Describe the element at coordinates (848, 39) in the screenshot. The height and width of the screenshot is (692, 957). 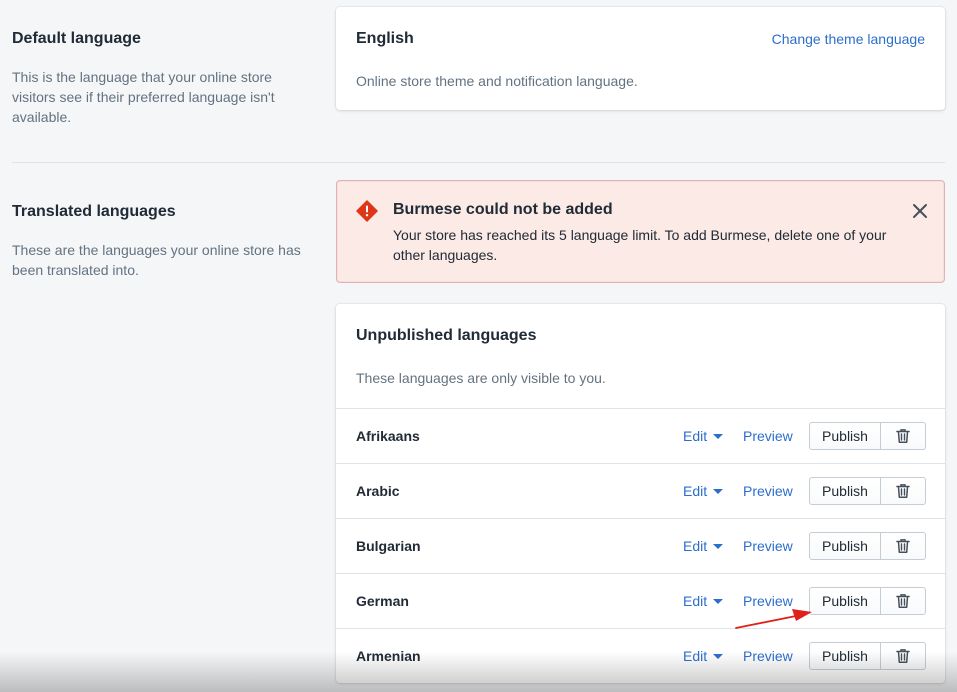
I see `change-theme-language-link: Change theme language` at that location.